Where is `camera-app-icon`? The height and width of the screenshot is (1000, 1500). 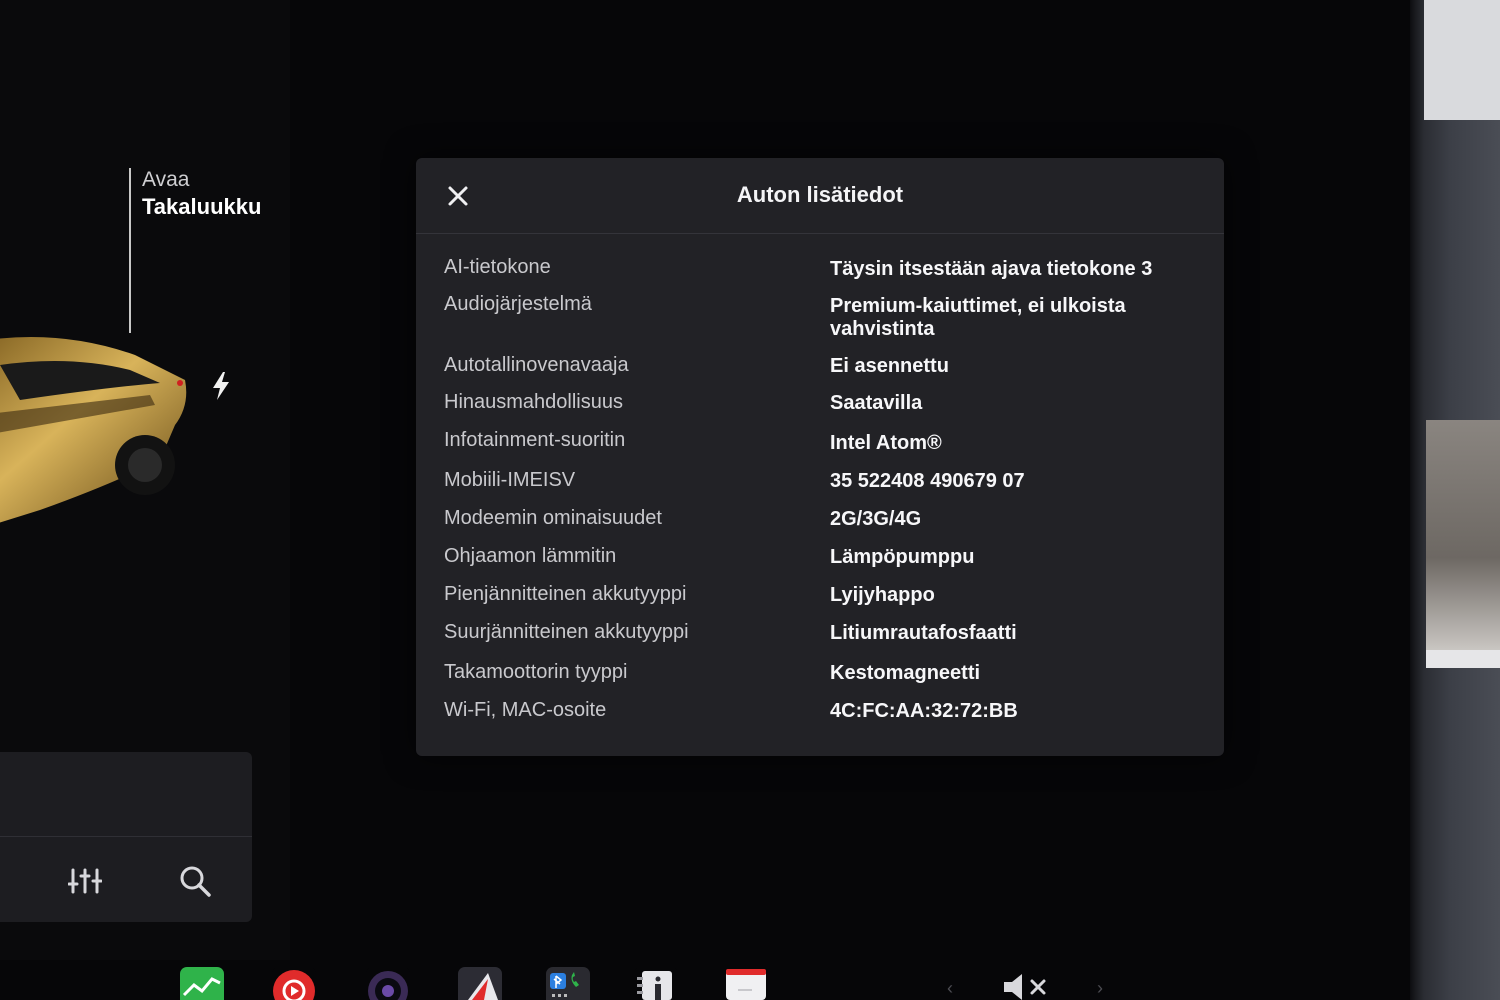
camera-app-icon is located at coordinates (388, 983).